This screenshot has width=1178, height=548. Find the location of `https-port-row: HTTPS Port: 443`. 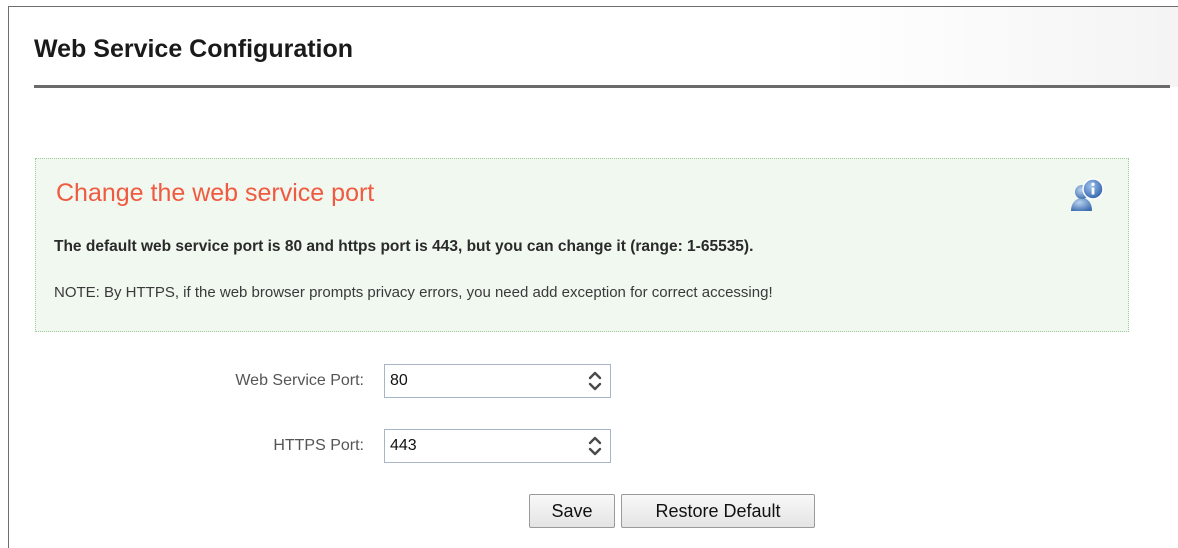

https-port-row: HTTPS Port: 443 is located at coordinates (589, 446).